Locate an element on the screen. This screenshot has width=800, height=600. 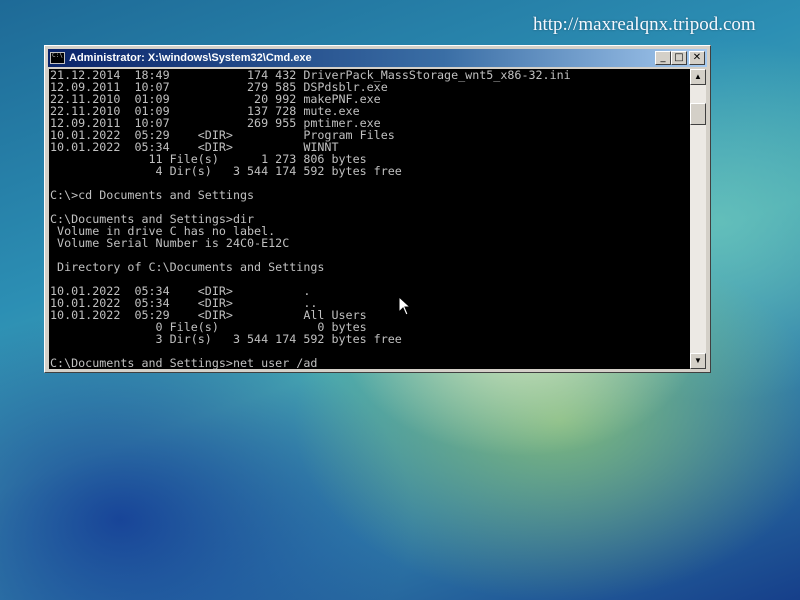
scroll-up-button: ▲ is located at coordinates (698, 77).